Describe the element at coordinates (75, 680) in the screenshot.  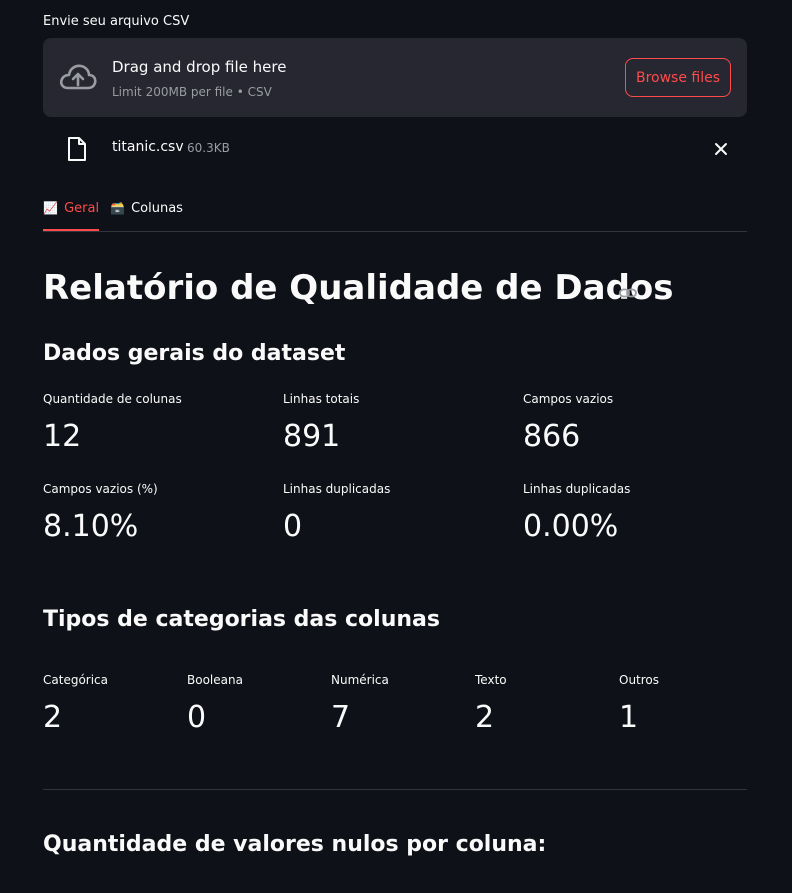
I see `metric-label: Categórica` at that location.